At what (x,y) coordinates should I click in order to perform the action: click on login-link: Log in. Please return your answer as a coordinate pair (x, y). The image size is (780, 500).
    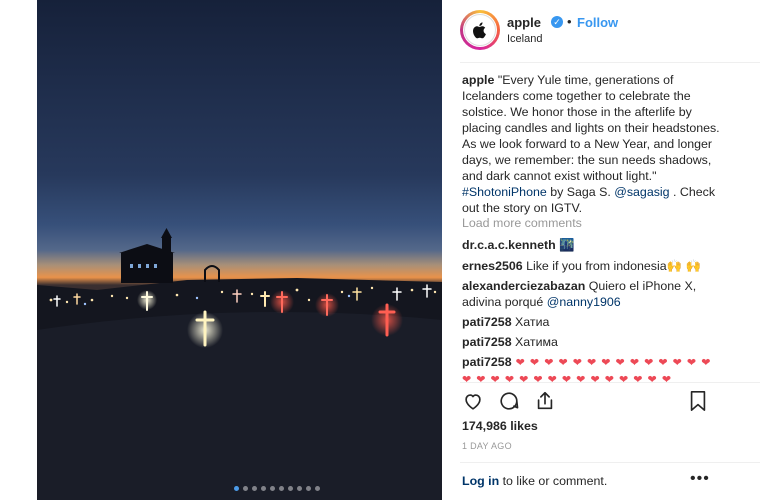
    Looking at the image, I should click on (480, 481).